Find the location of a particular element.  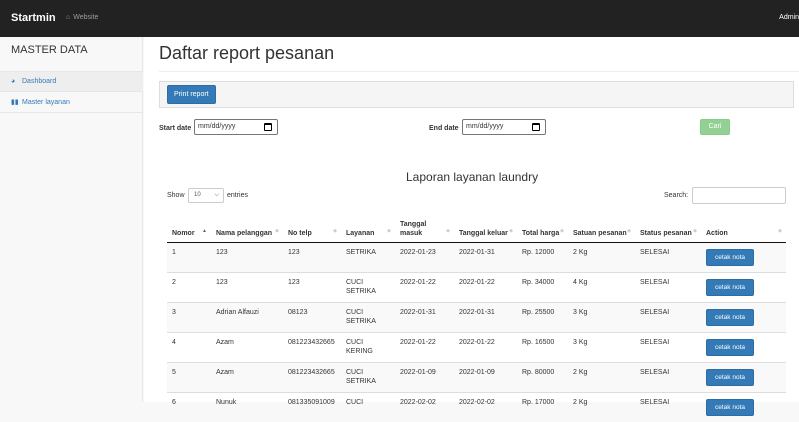

chevron-down-icon: ⌵ is located at coordinates (216, 195).